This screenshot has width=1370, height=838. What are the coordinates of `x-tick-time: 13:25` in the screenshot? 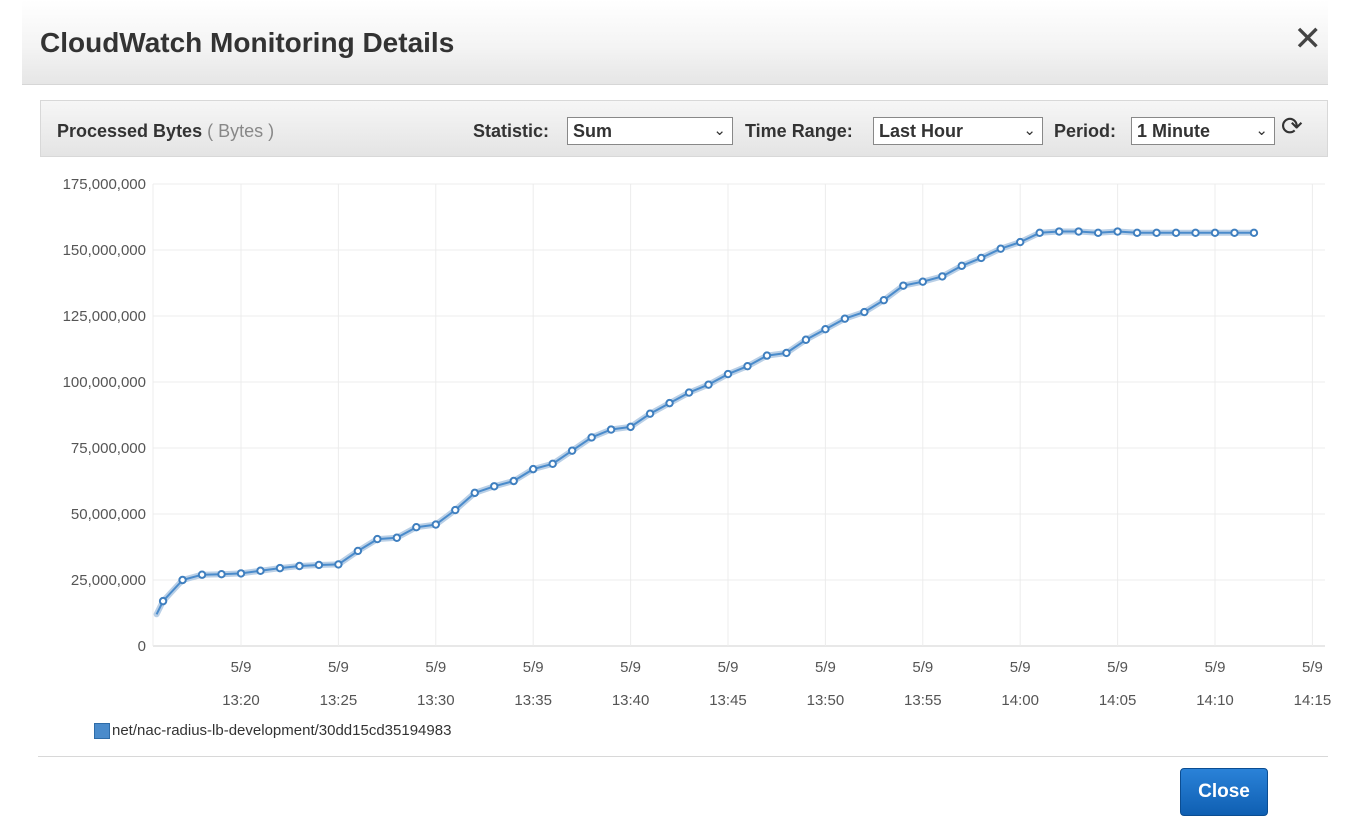 It's located at (339, 700).